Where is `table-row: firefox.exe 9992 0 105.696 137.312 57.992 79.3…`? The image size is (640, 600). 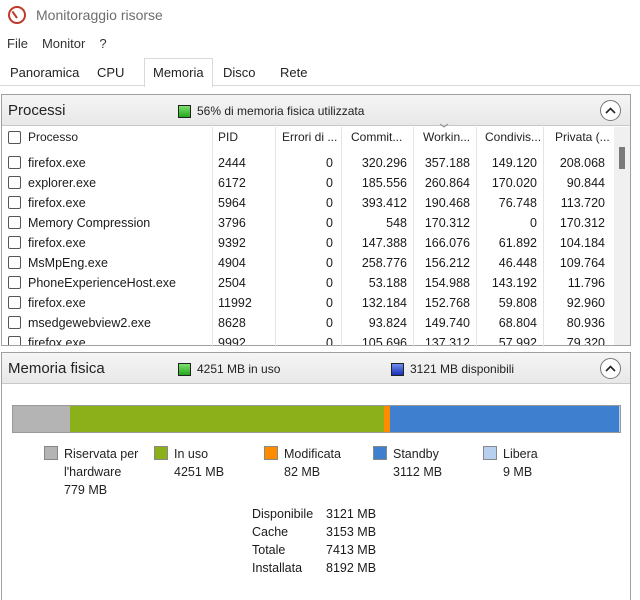 table-row: firefox.exe 9992 0 105.696 137.312 57.992 79.3… is located at coordinates (307, 339).